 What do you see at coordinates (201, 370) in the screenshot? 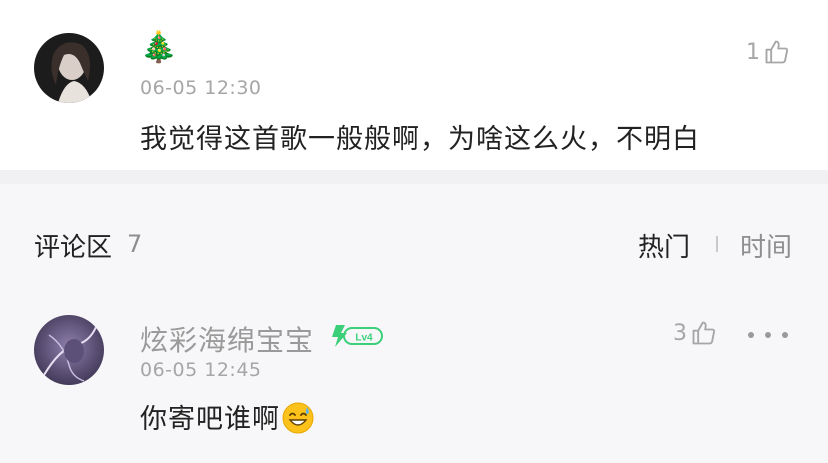
I see `comment-timestamp: 06-05 12:45` at bounding box center [201, 370].